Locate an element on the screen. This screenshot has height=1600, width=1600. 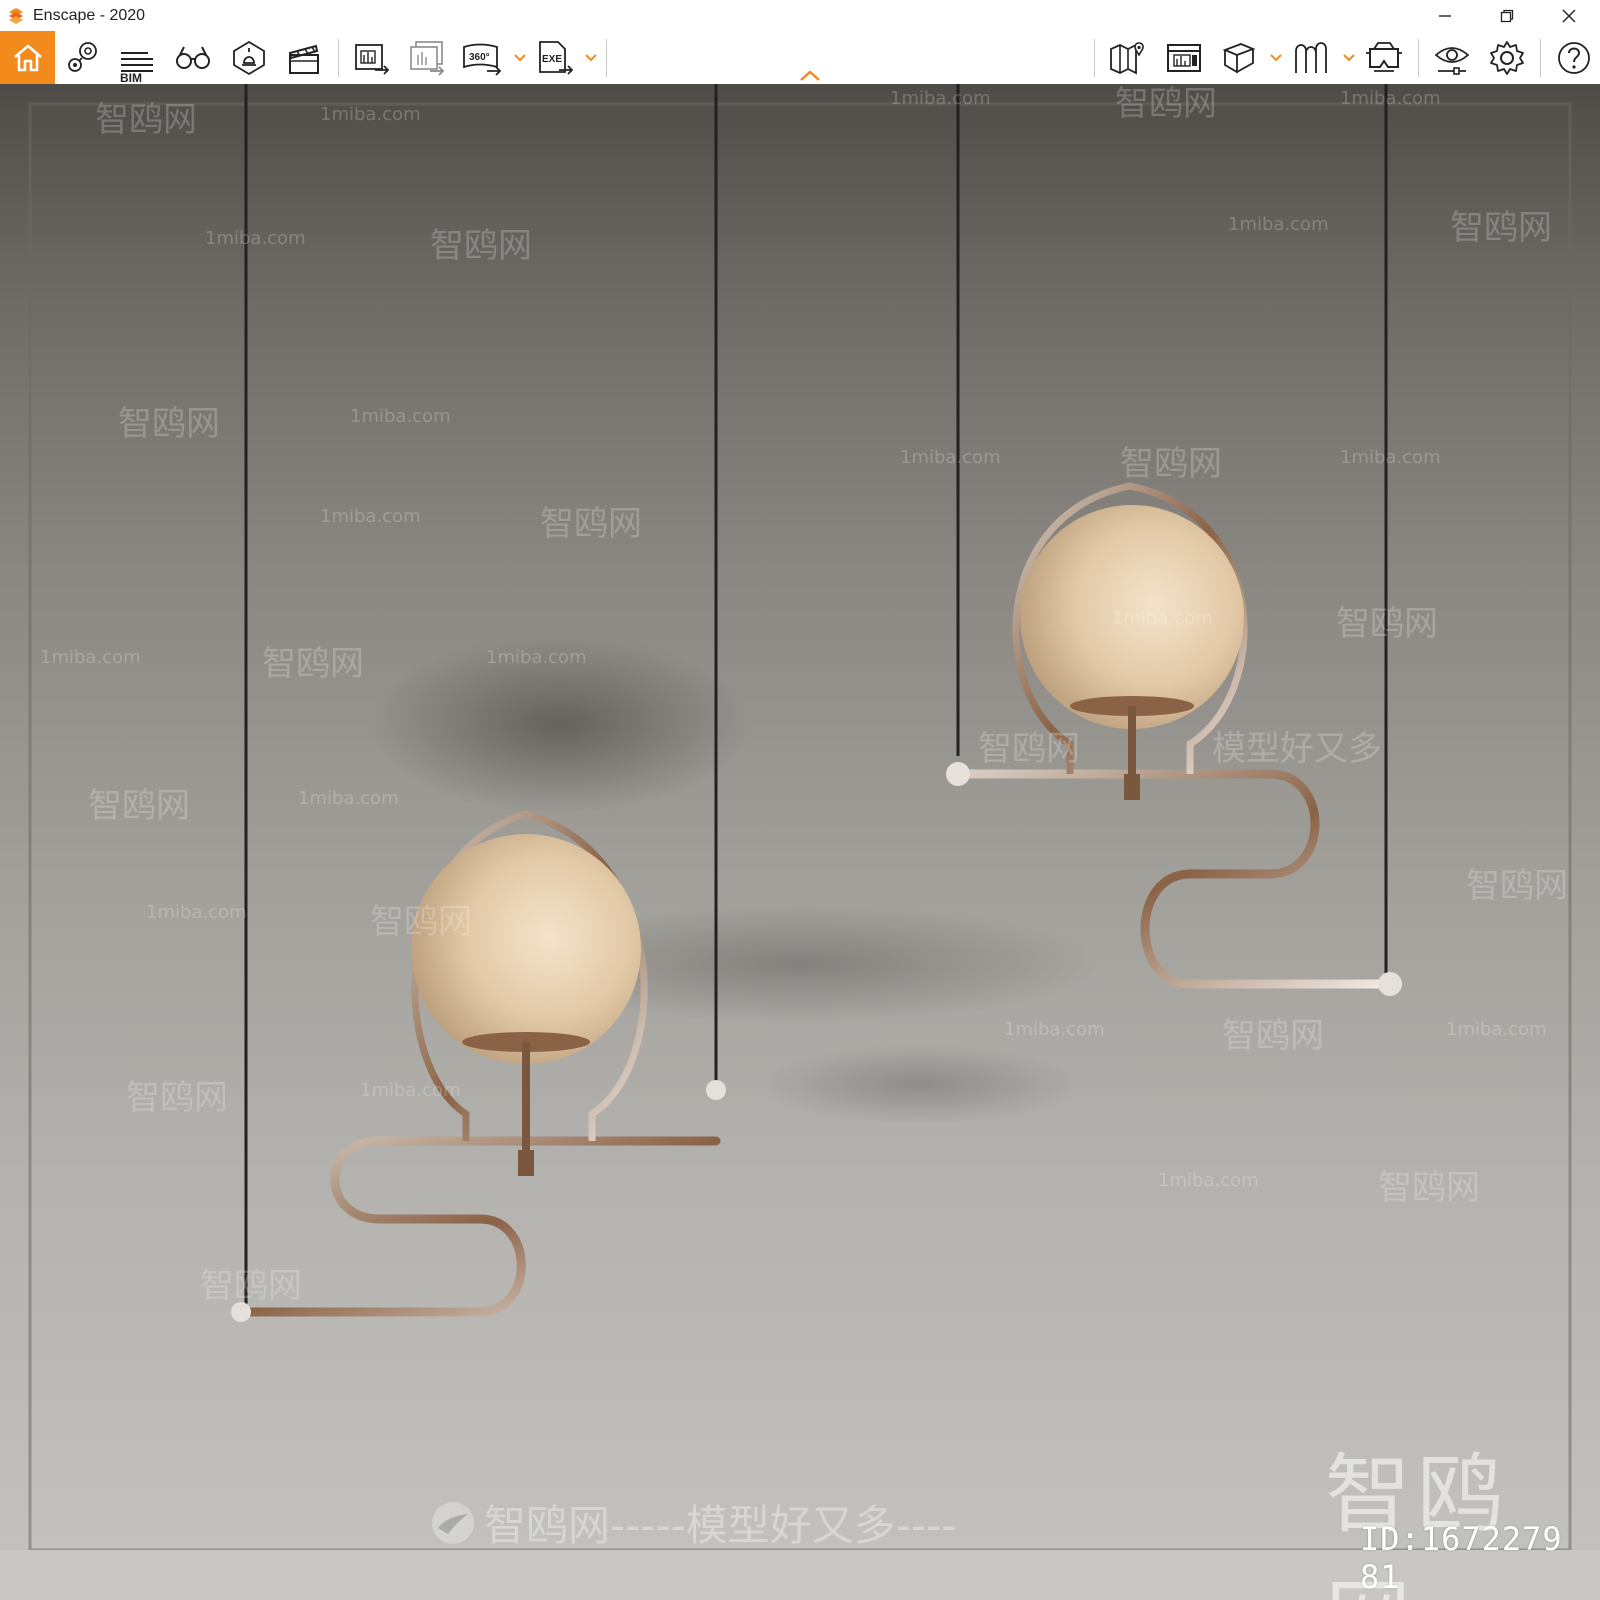
views-button is located at coordinates (83, 58).